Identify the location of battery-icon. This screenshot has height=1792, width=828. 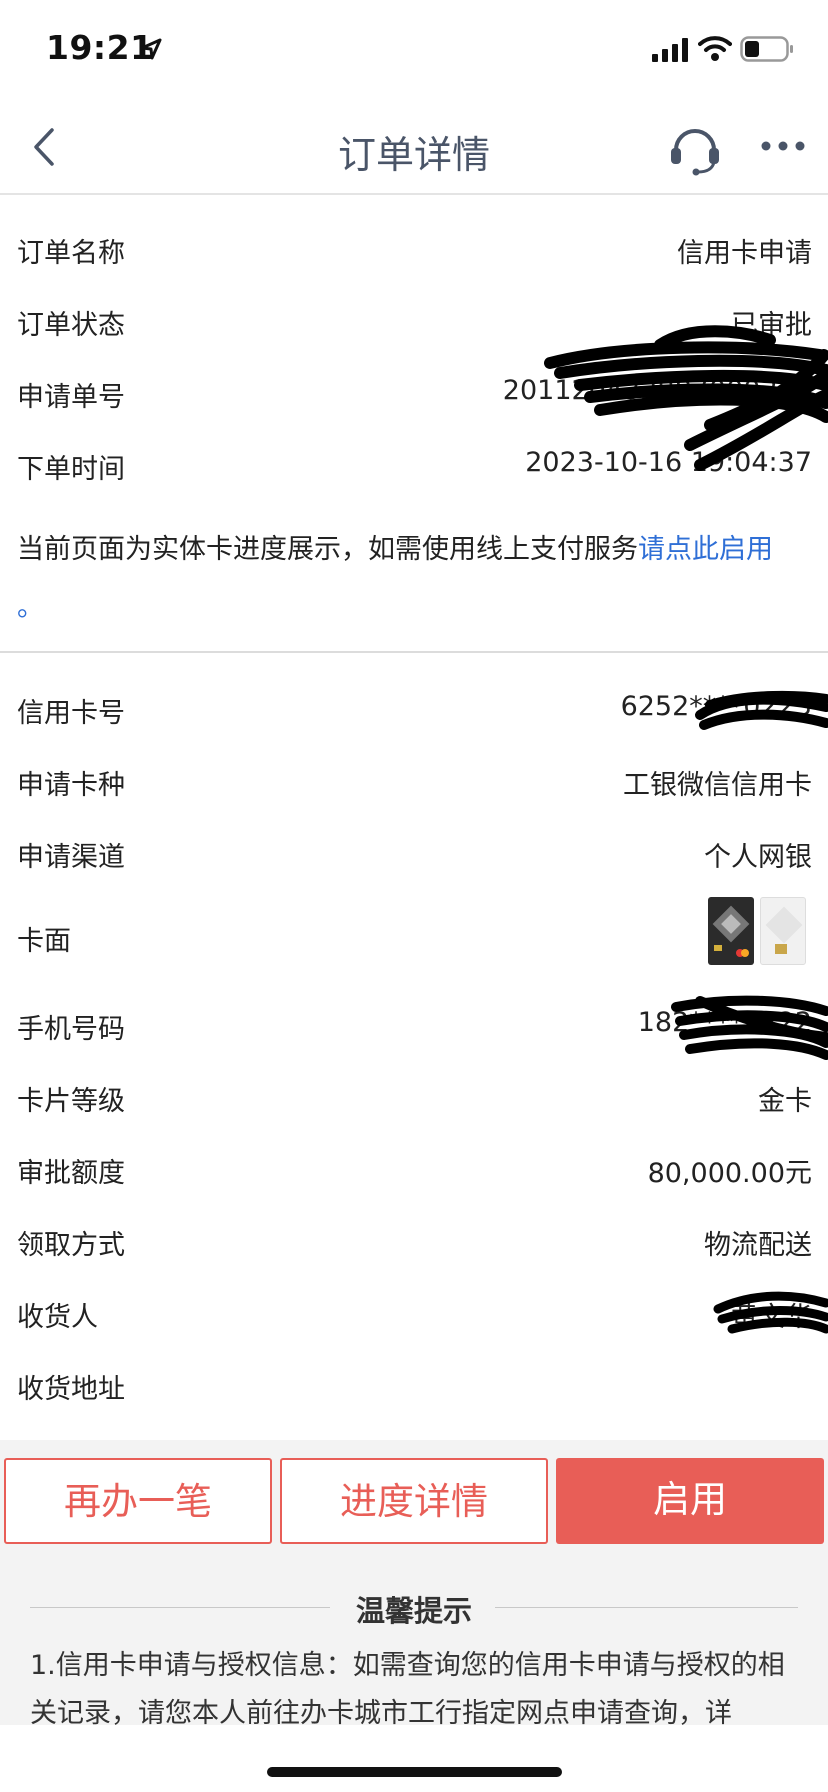
(766, 49).